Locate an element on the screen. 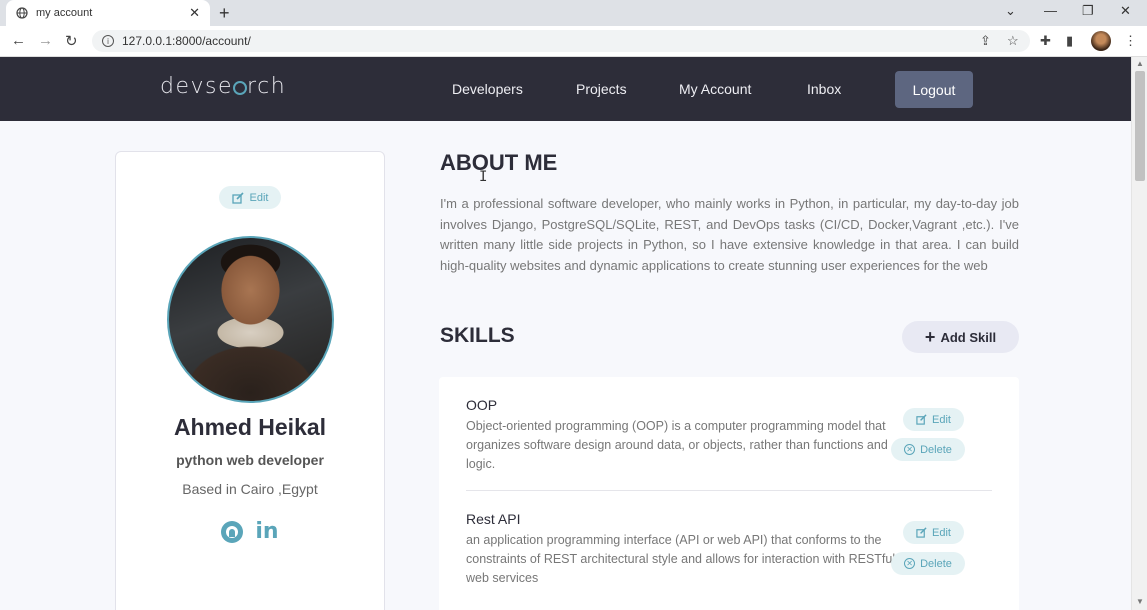 Image resolution: width=1147 pixels, height=610 pixels. nav-projects: Projects is located at coordinates (601, 89).